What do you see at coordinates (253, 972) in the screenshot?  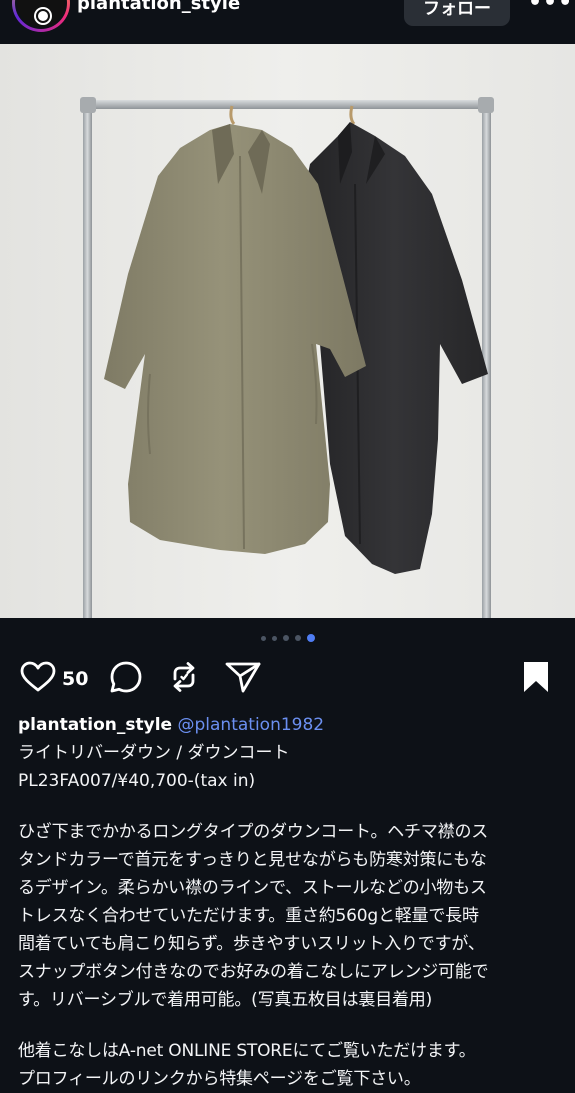 I see `description-line: スナップボタン付きなのでお好みの着こなしにアレンジ可能で` at bounding box center [253, 972].